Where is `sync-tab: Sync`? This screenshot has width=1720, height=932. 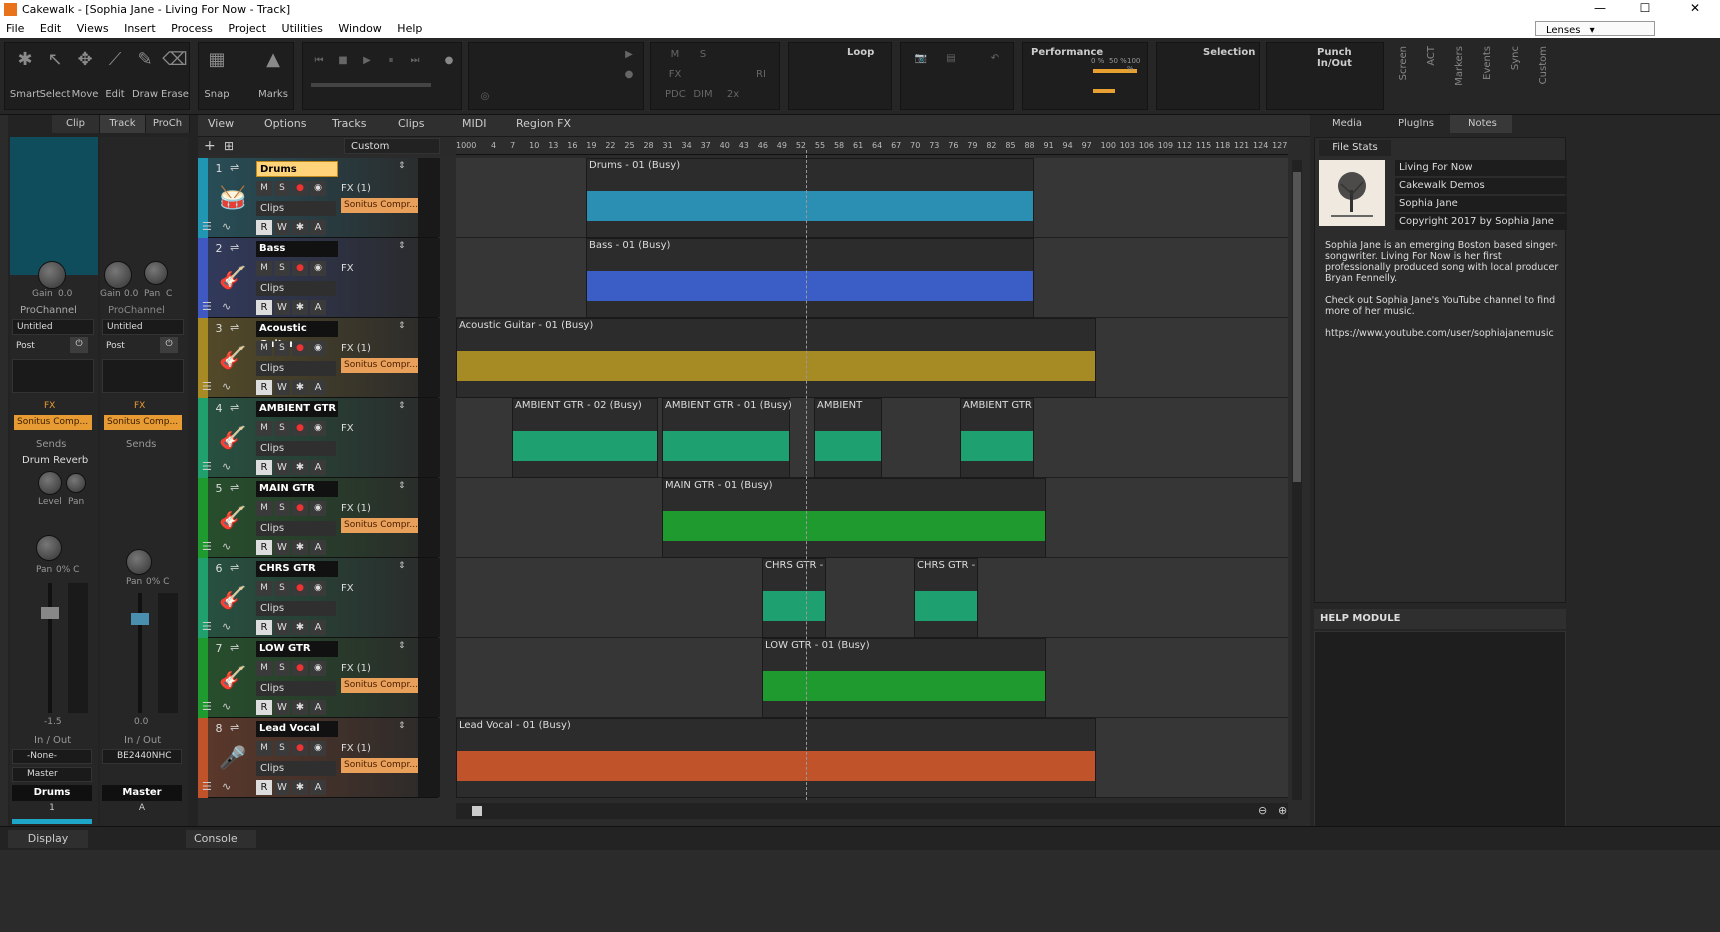
sync-tab: Sync is located at coordinates (1515, 58).